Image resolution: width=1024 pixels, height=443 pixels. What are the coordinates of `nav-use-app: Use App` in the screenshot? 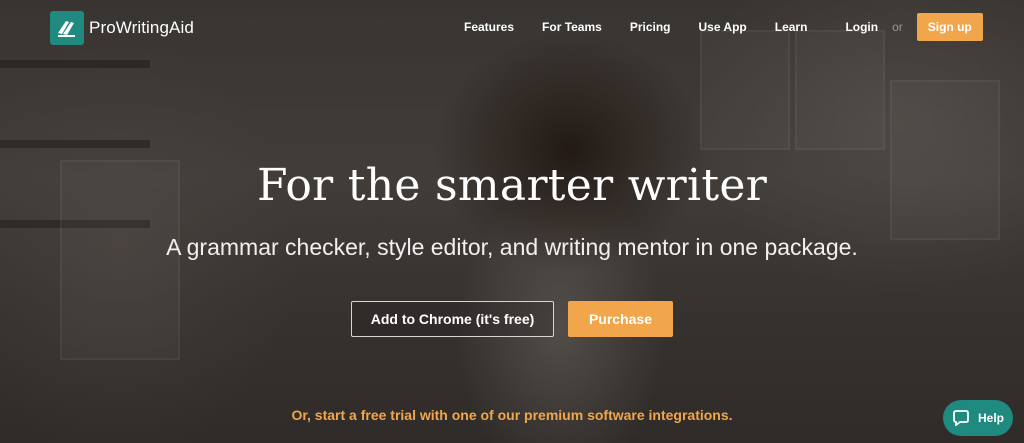 It's located at (723, 27).